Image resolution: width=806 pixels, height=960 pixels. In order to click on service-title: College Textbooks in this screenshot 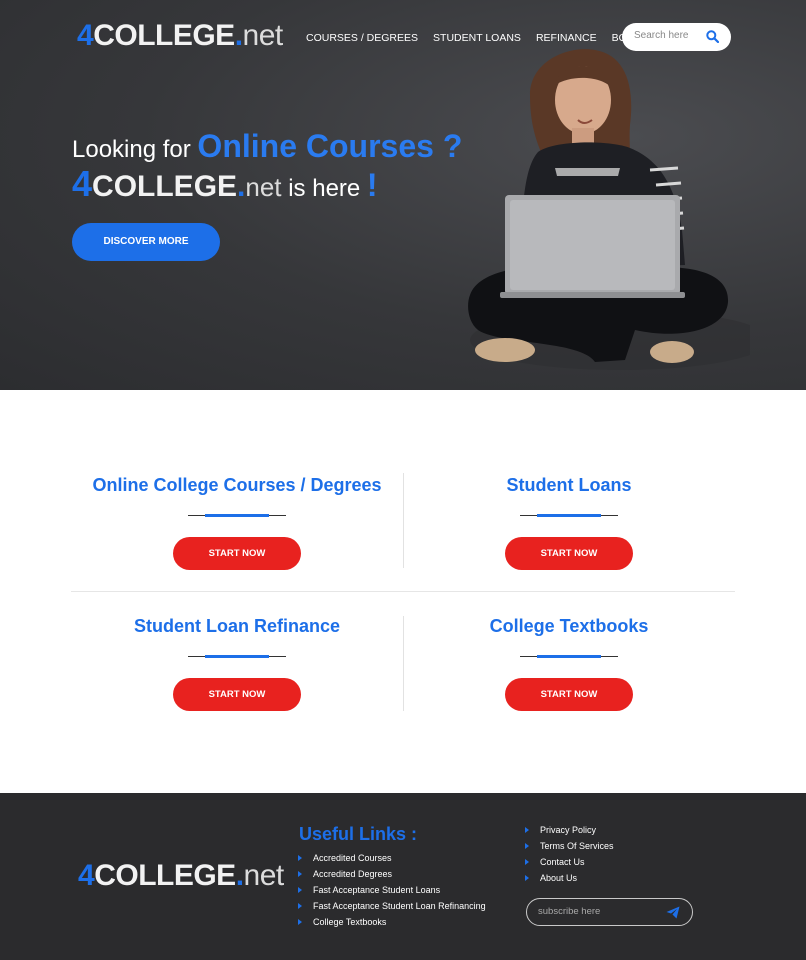, I will do `click(569, 626)`.